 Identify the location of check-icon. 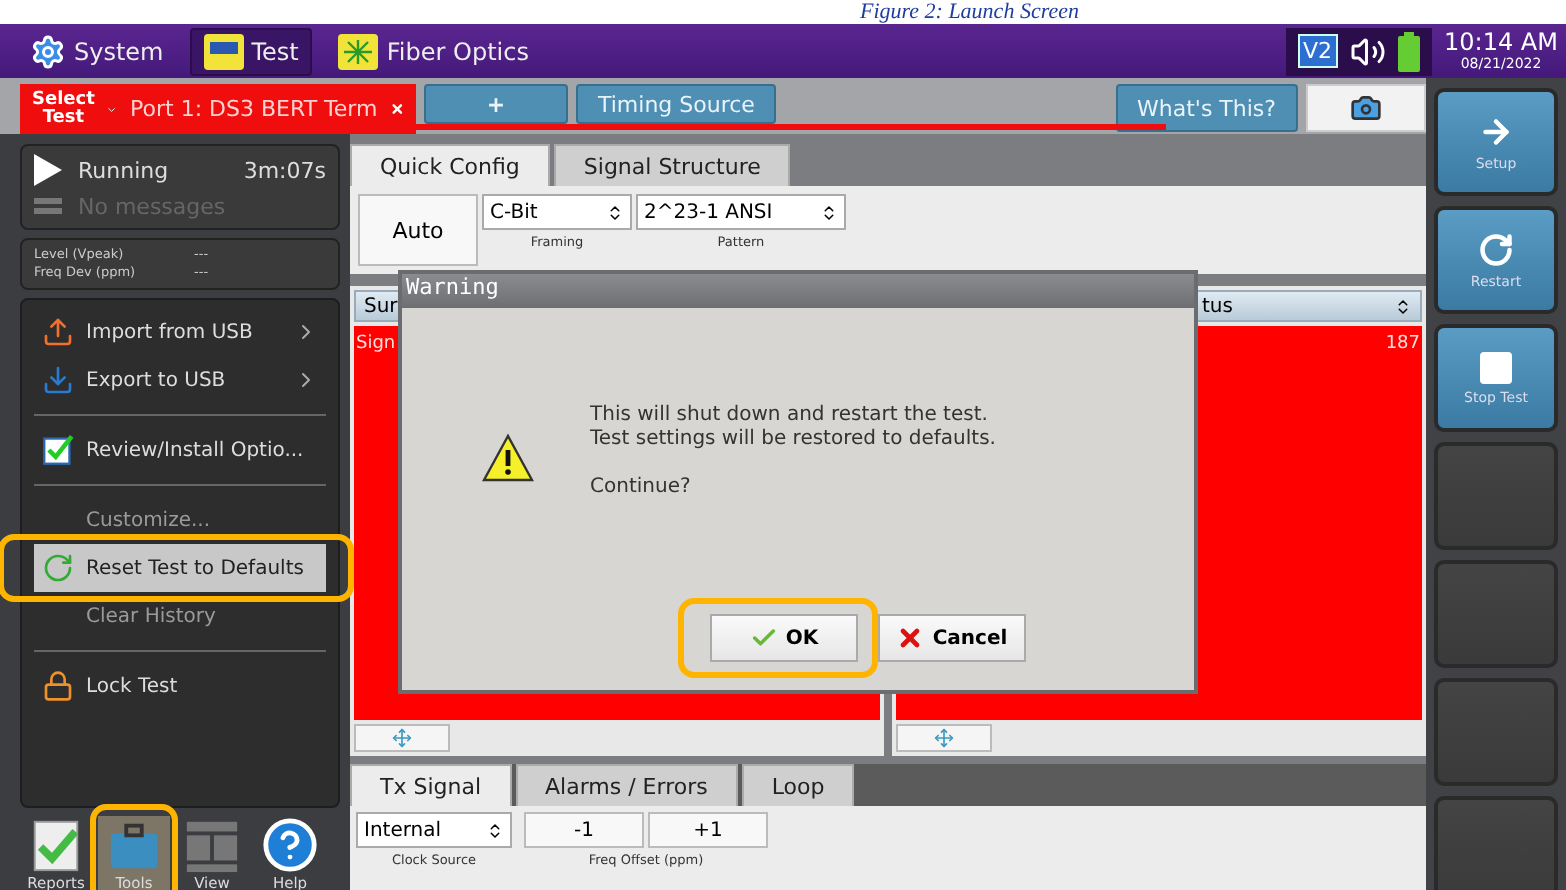
(763, 638).